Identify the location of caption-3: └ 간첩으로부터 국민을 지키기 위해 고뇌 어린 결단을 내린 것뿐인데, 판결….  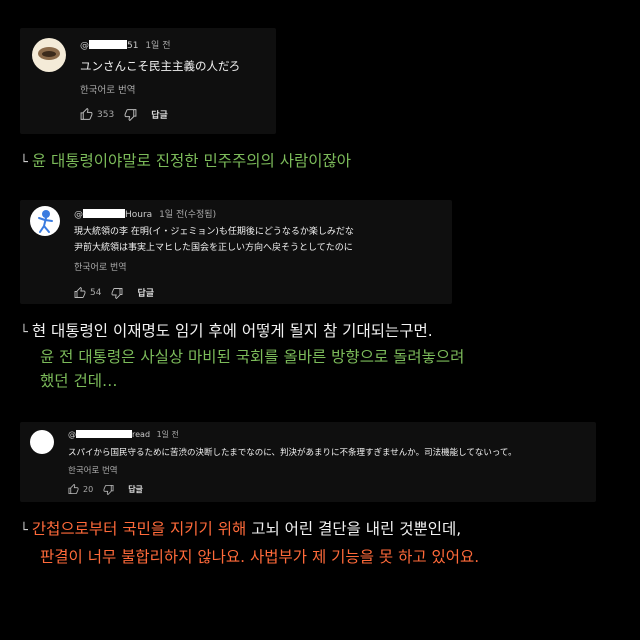
(249, 543).